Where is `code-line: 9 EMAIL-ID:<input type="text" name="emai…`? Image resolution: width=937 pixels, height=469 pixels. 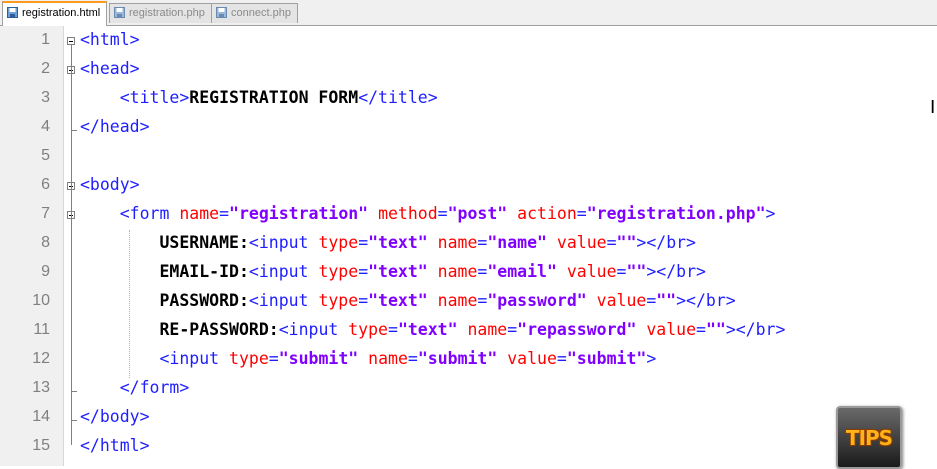 code-line: 9 EMAIL-ID:<input type="text" name="emai… is located at coordinates (468, 272).